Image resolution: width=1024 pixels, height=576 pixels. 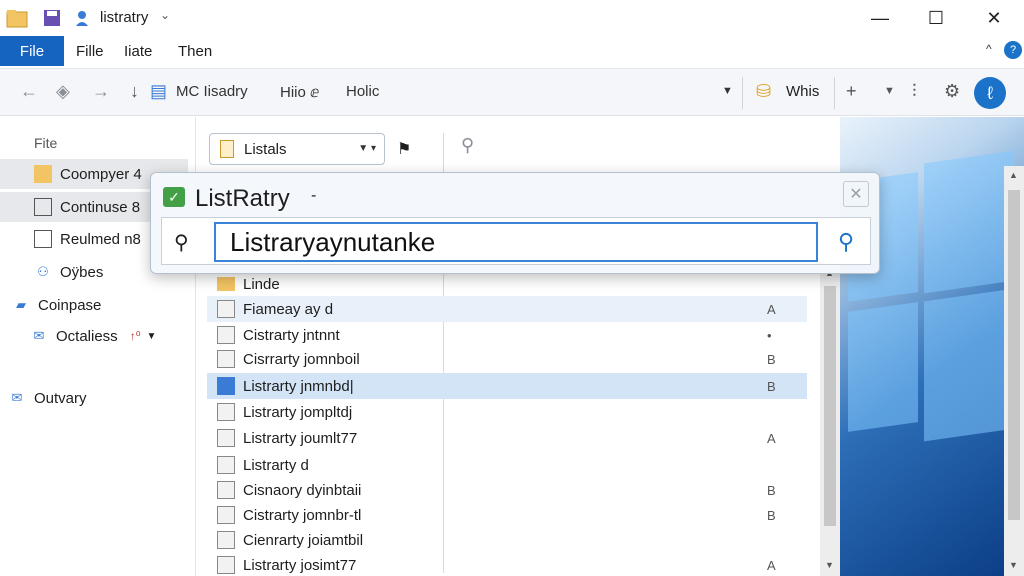 What do you see at coordinates (100, 207) in the screenshot?
I see `nav-item-label: Continuse 8` at bounding box center [100, 207].